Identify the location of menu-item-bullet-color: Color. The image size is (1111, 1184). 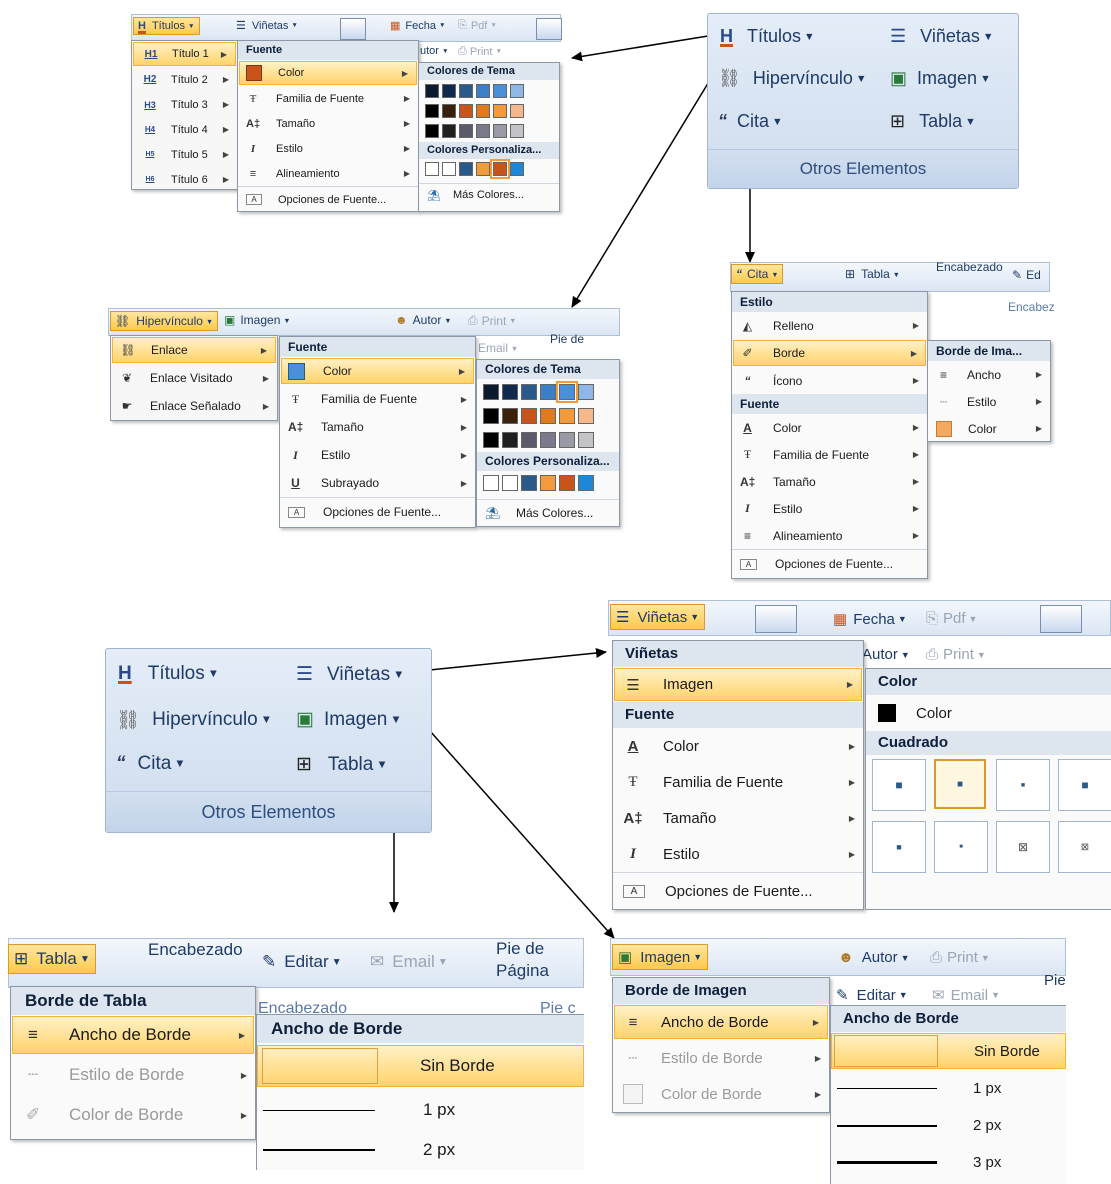
(988, 713).